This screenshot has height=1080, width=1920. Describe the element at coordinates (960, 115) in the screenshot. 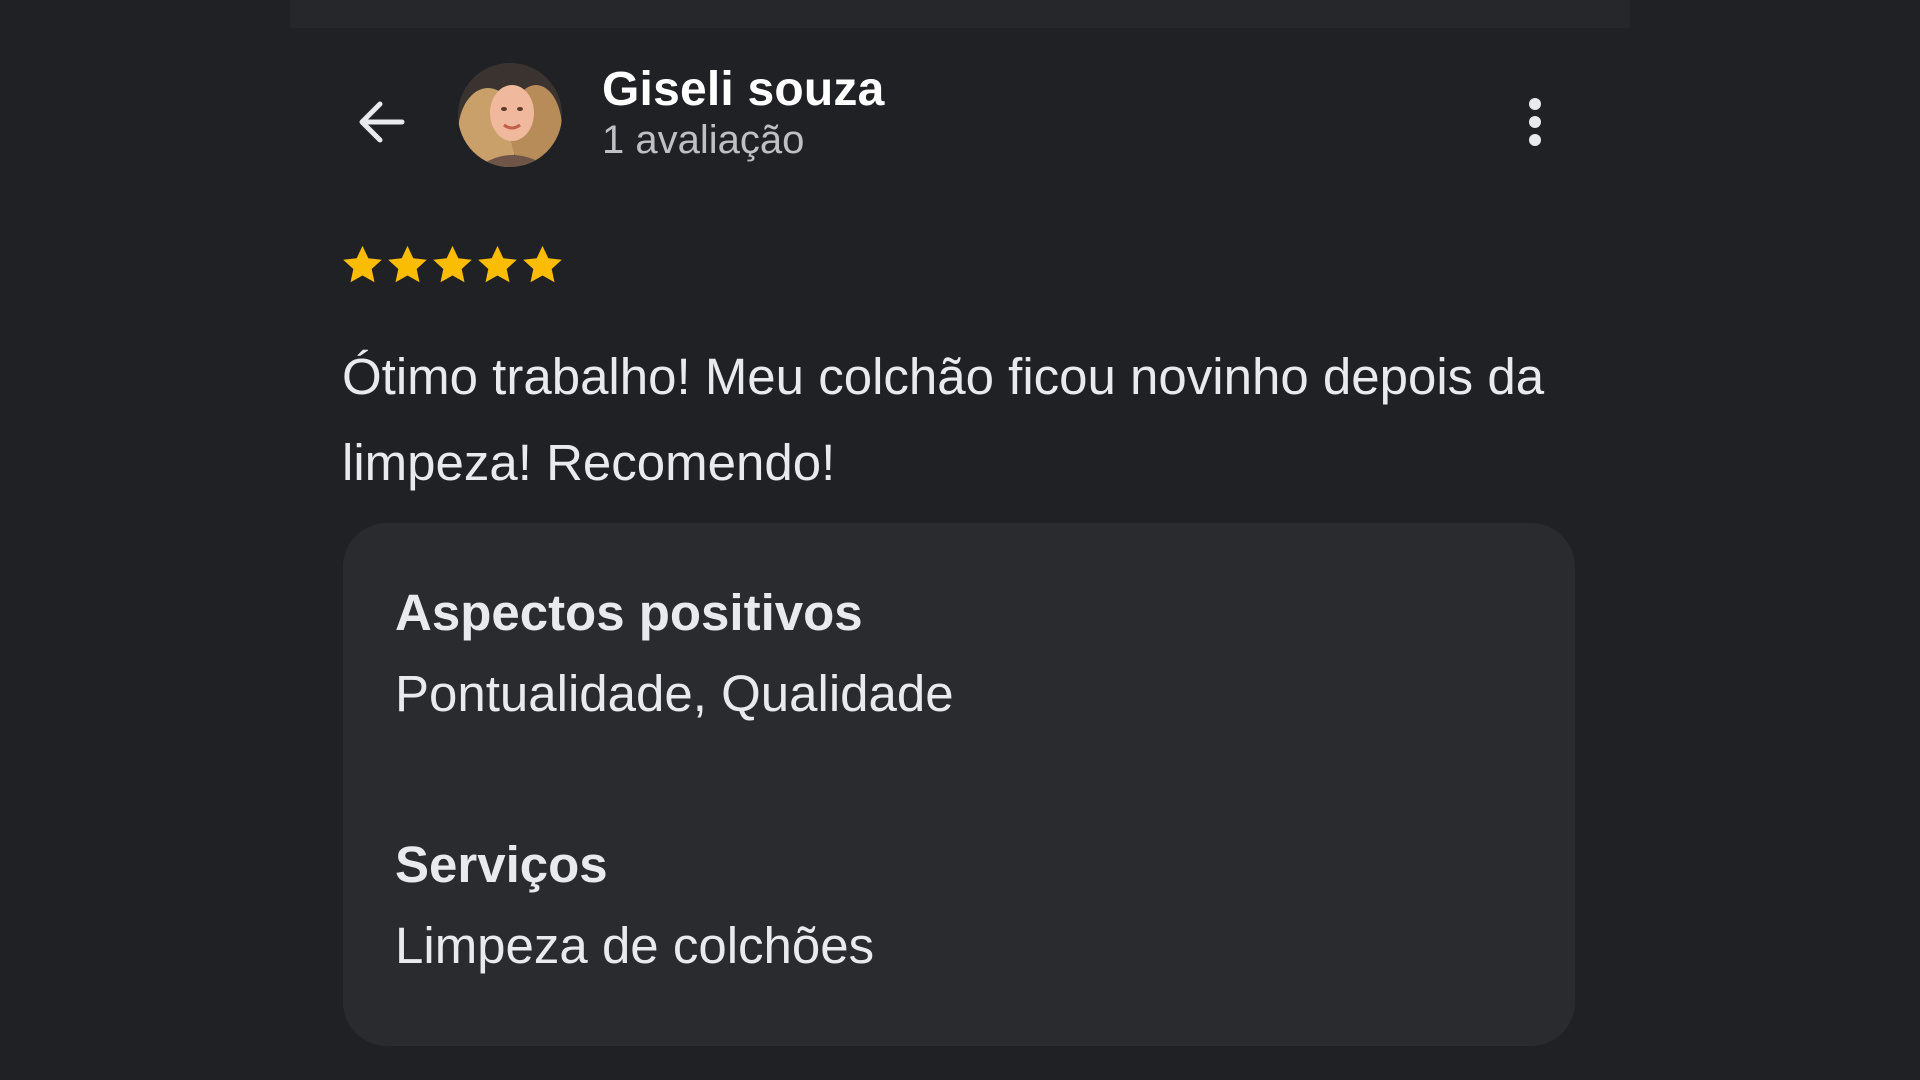

I see `review-header: Giseli souza 1 avaliação` at that location.